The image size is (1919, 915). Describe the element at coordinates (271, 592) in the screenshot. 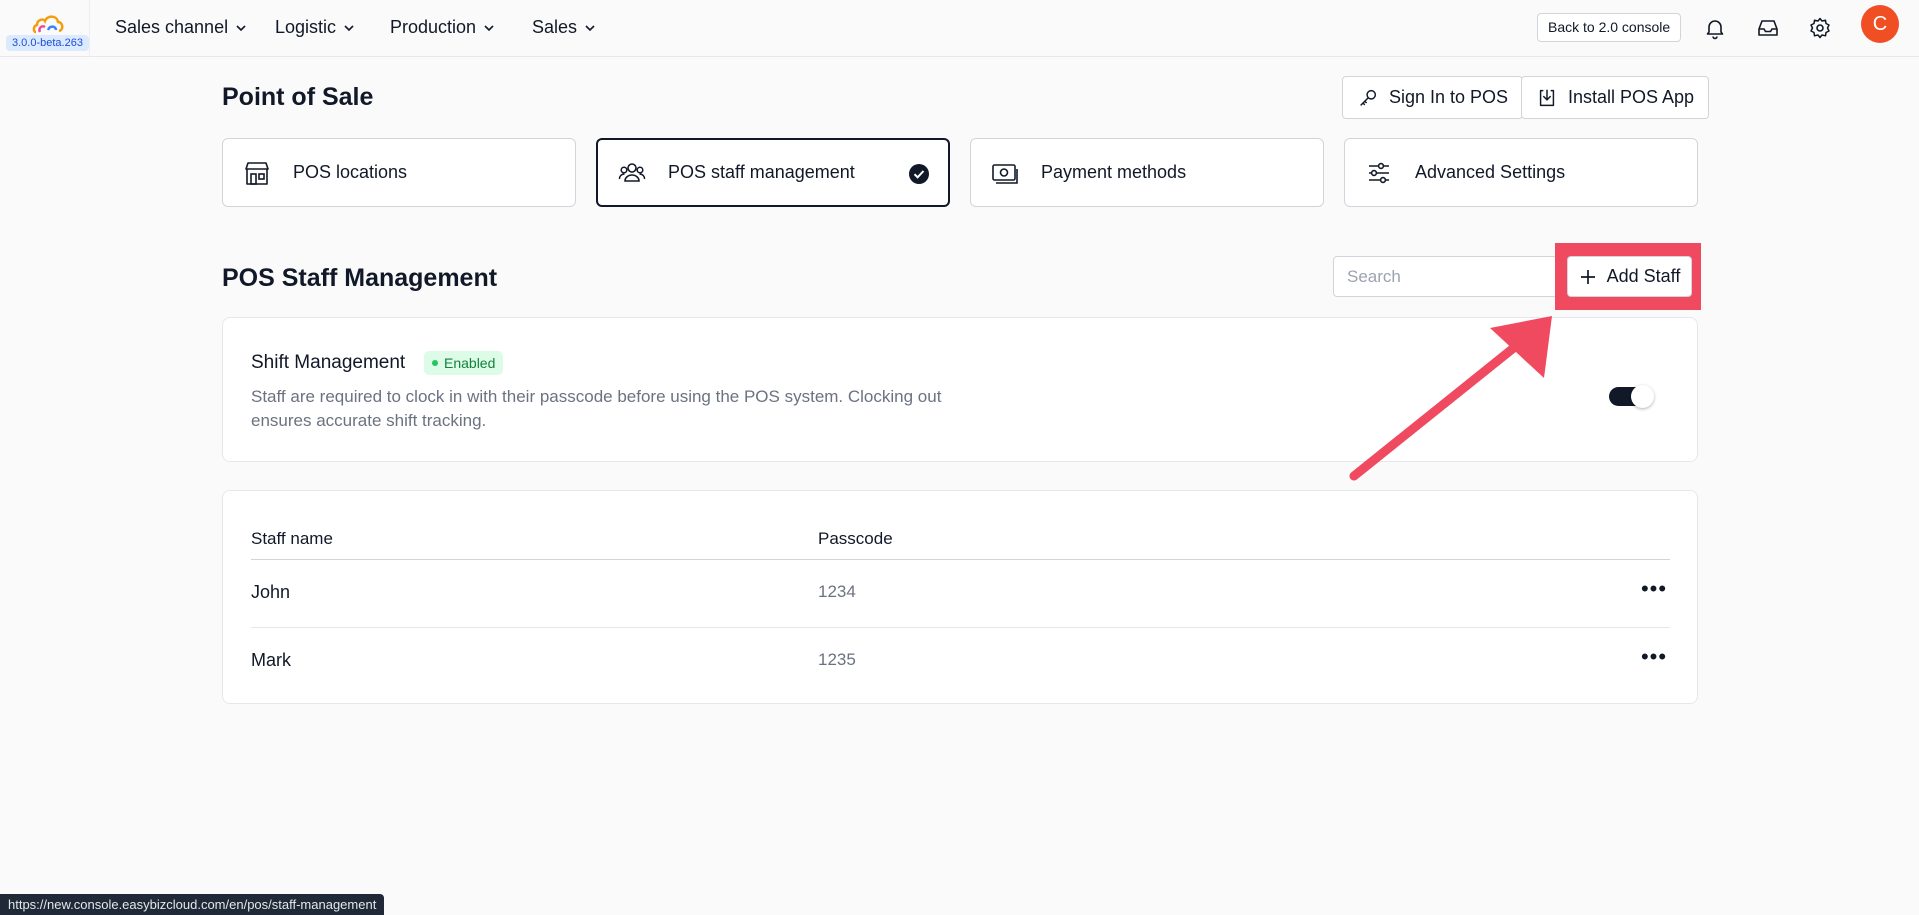

I see `staff-name: John` at that location.